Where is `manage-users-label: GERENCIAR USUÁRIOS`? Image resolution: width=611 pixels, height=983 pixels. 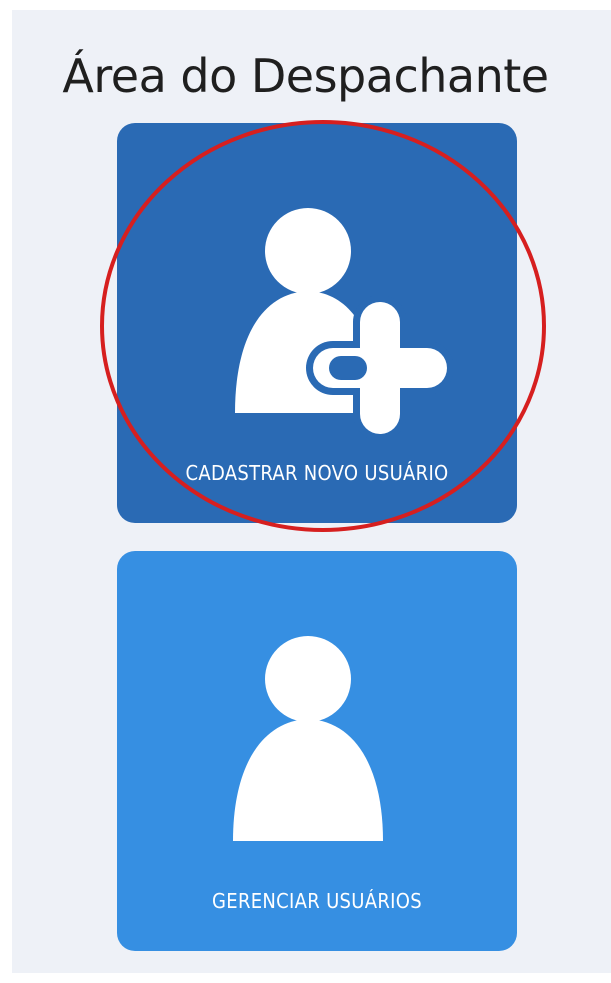
manage-users-label: GERENCIAR USUÁRIOS is located at coordinates (317, 901).